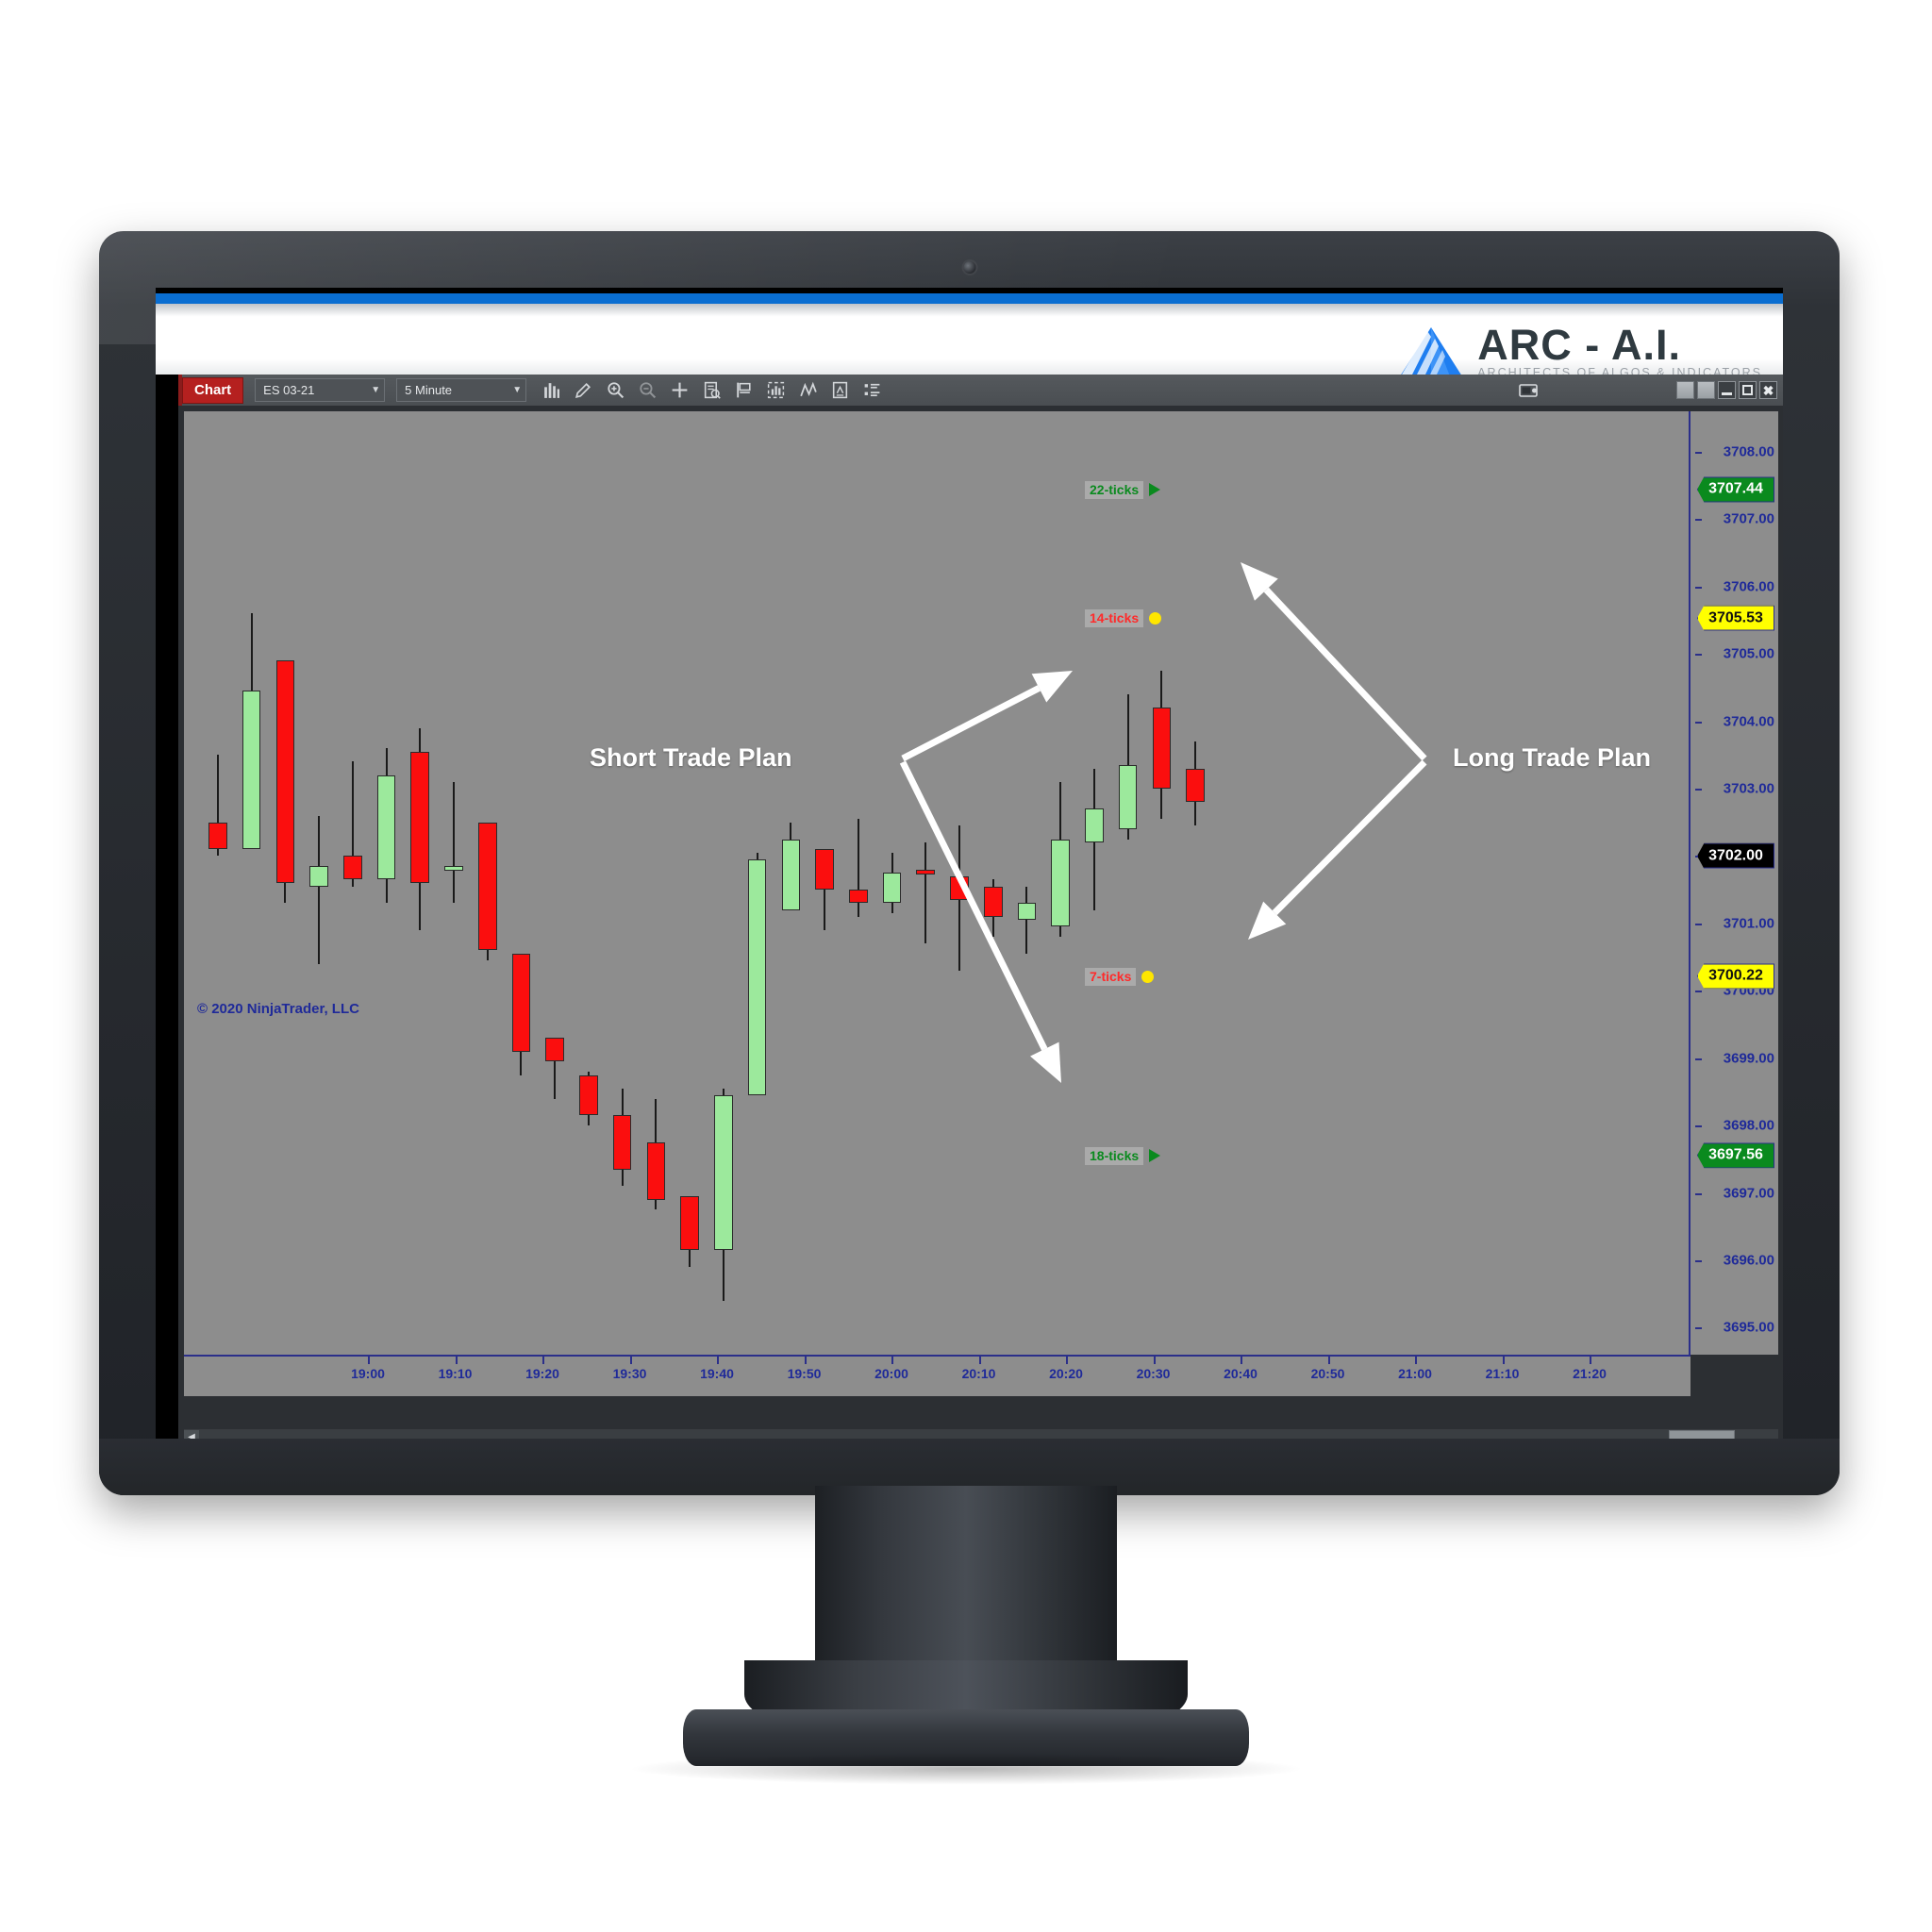 The height and width of the screenshot is (1932, 1932). What do you see at coordinates (1337, 850) in the screenshot?
I see `long-plan-down-arrow` at bounding box center [1337, 850].